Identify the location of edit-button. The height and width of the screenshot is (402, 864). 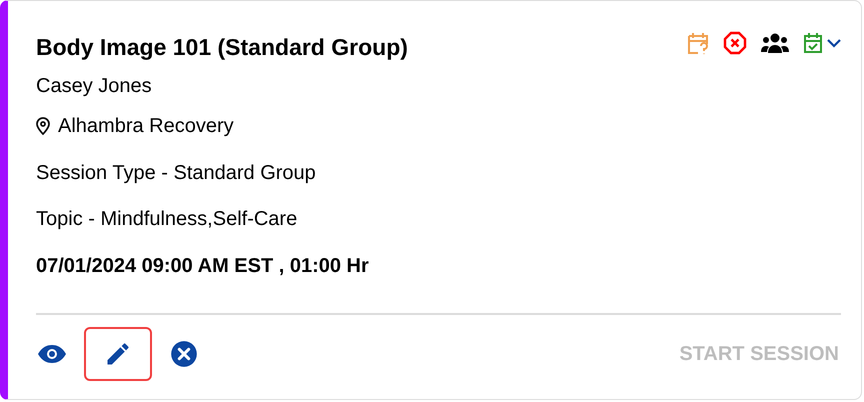
(118, 354).